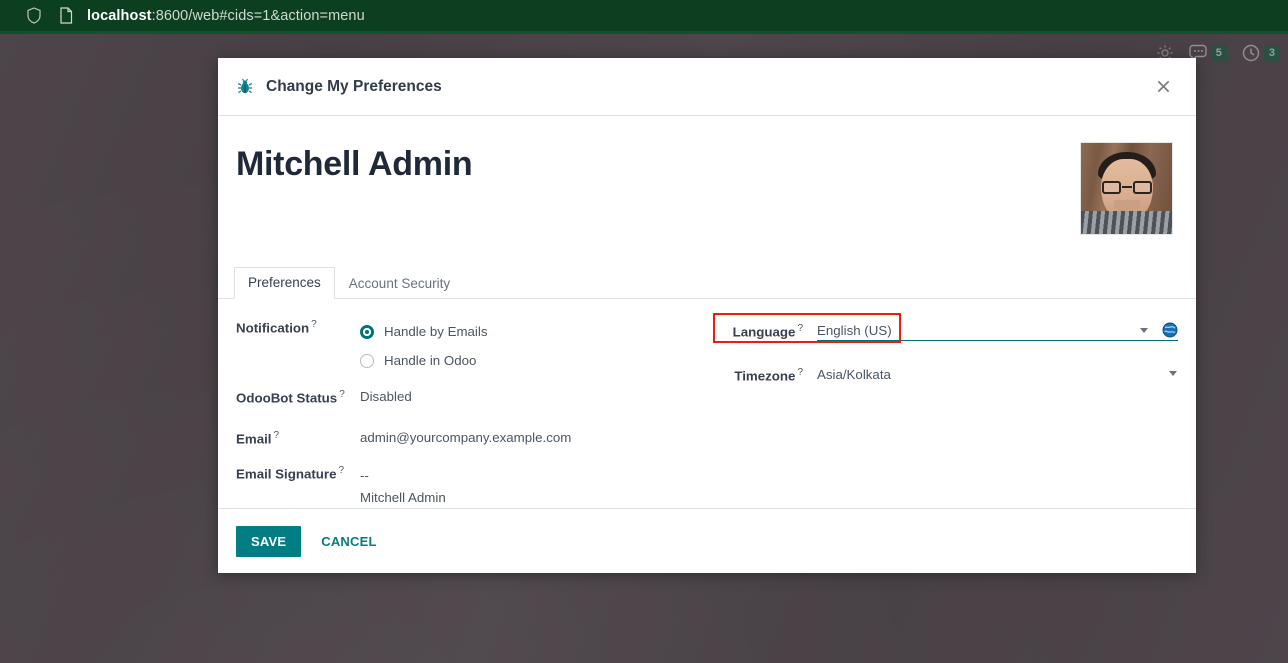 The width and height of the screenshot is (1288, 663). I want to click on bug-icon, so click(245, 87).